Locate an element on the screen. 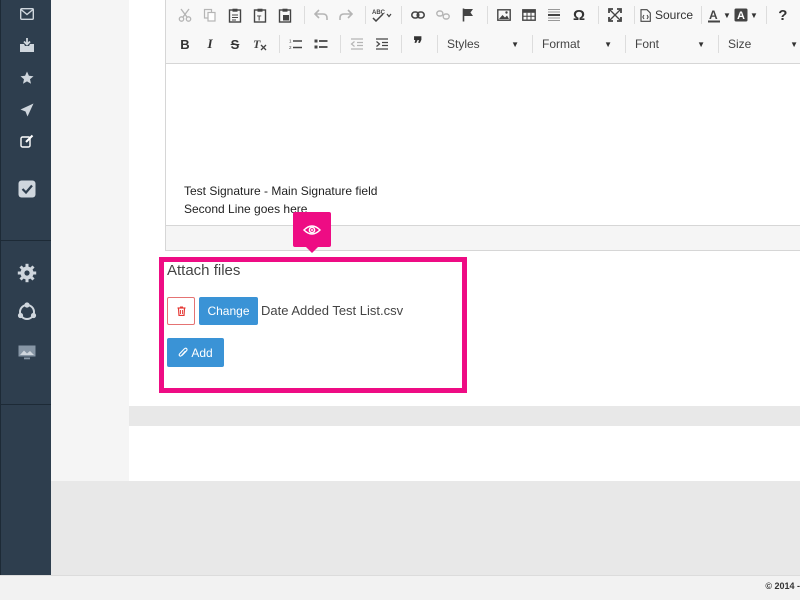 This screenshot has width=800, height=600. svg-text: ABC is located at coordinates (379, 13).